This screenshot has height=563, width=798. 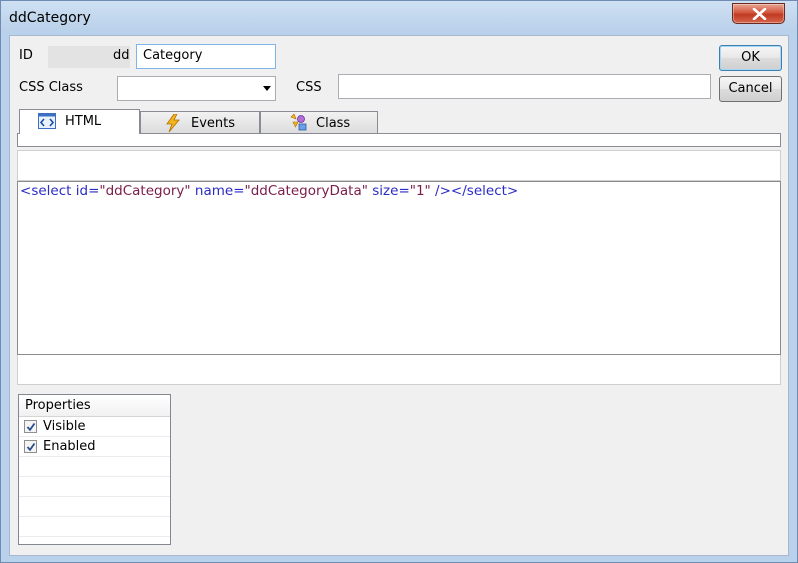 What do you see at coordinates (399, 140) in the screenshot?
I see `tab-panel-header` at bounding box center [399, 140].